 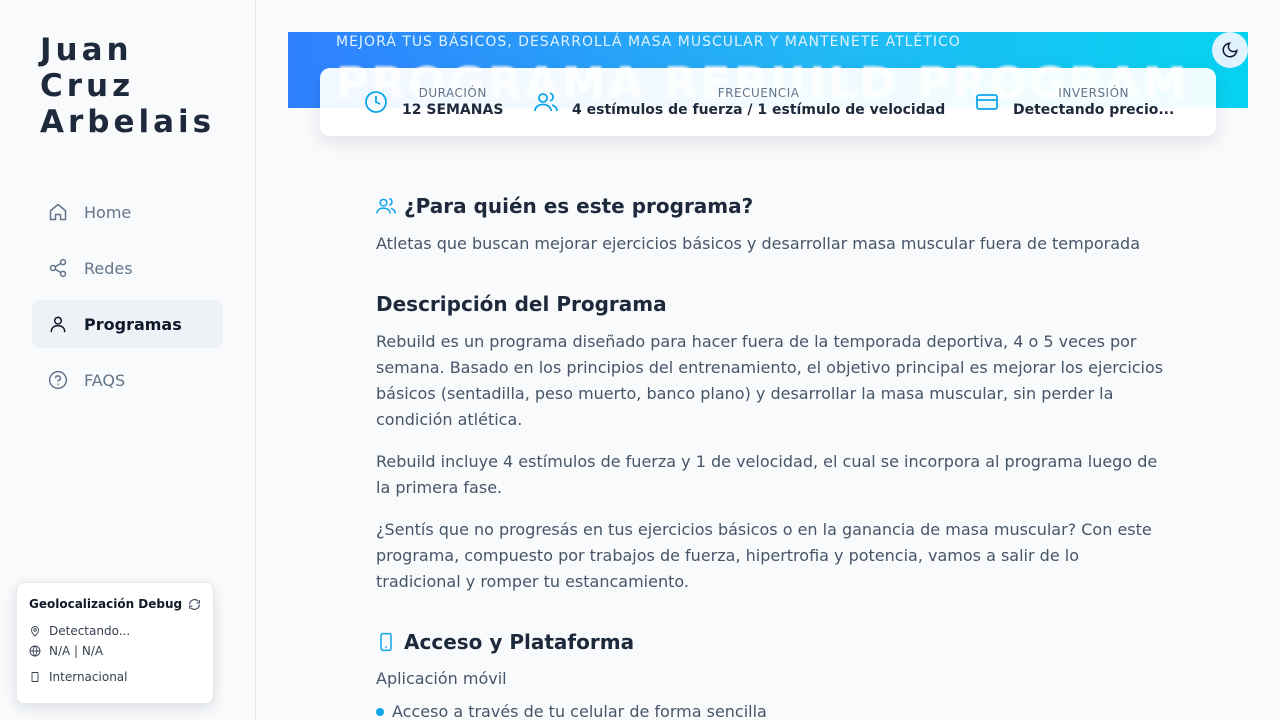 What do you see at coordinates (579, 206) in the screenshot?
I see `audience-title: ¿Para quién es este programa?` at bounding box center [579, 206].